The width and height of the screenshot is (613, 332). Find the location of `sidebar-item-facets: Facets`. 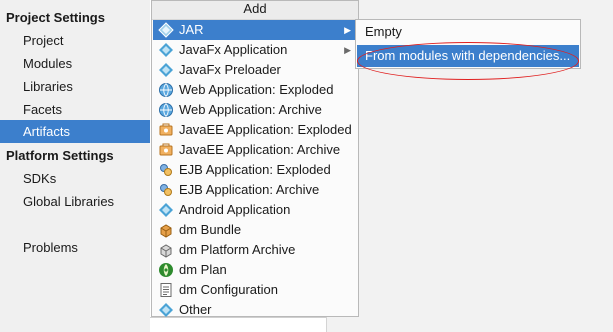

sidebar-item-facets: Facets is located at coordinates (75, 109).